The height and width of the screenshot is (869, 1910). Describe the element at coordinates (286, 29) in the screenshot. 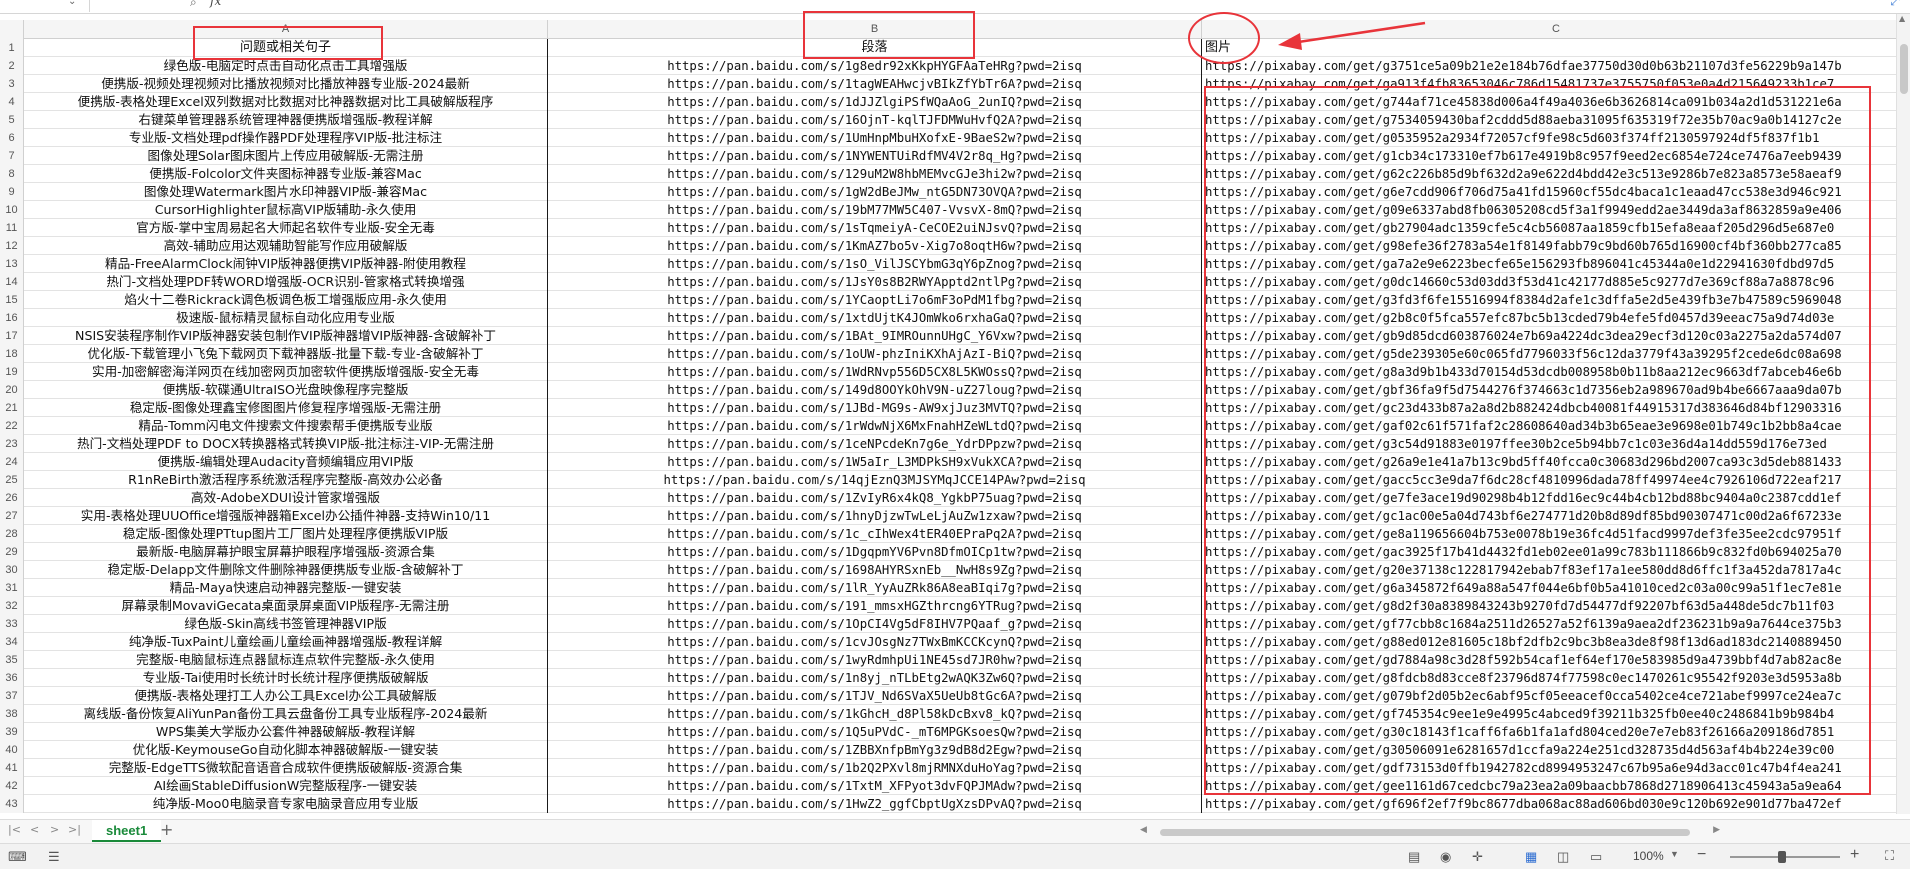

I see `column-header-a: A` at that location.